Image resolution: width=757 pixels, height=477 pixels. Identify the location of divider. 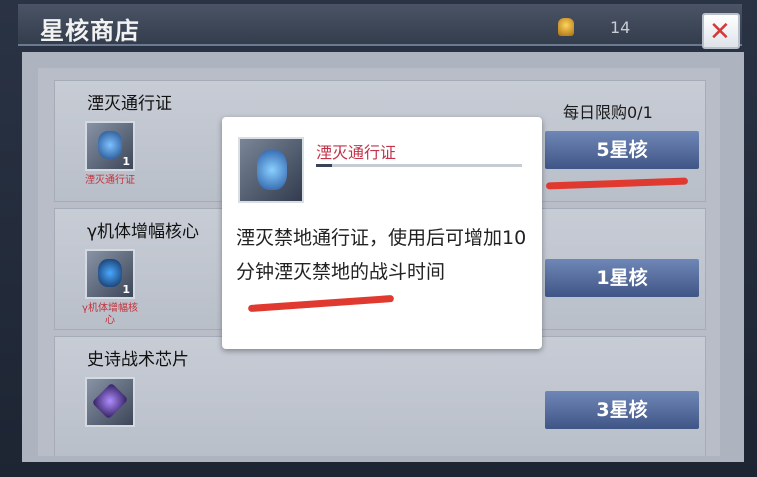
(419, 165).